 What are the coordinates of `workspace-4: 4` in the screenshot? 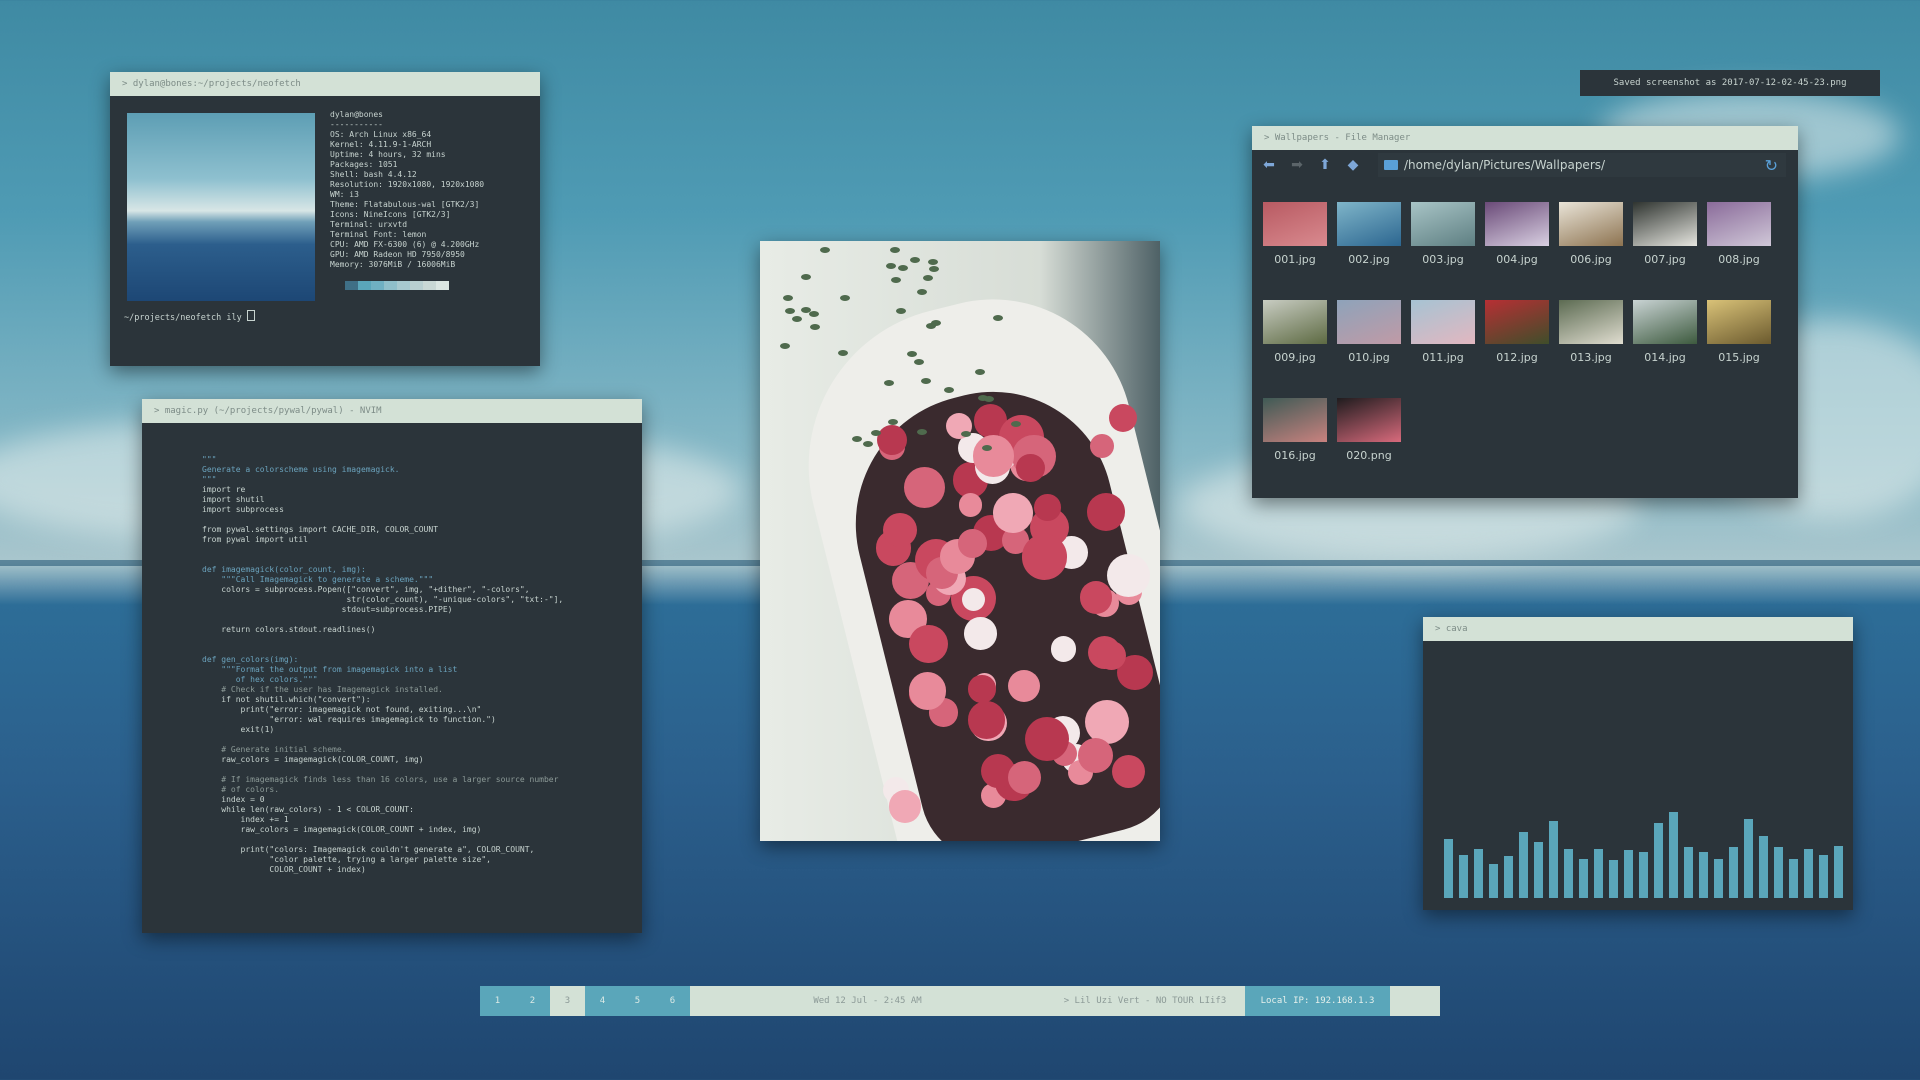 It's located at (602, 1001).